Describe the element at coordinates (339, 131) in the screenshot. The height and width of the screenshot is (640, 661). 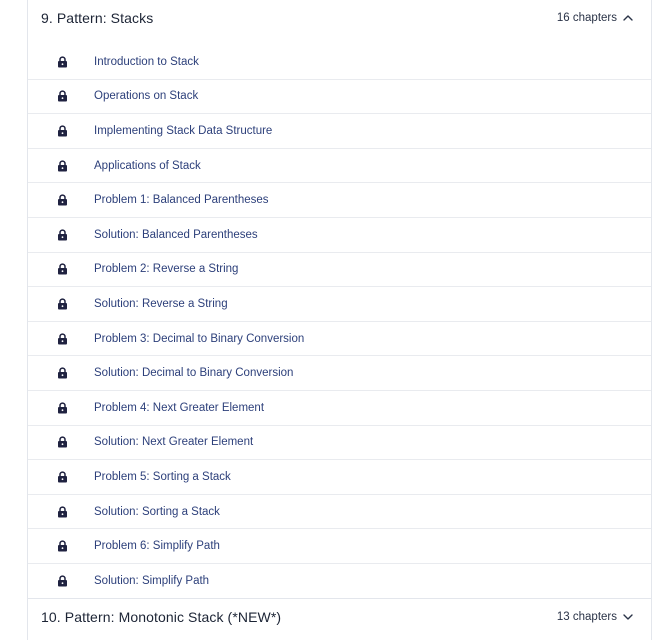
I see `lesson-item: Implementing Stack Data Structure` at that location.